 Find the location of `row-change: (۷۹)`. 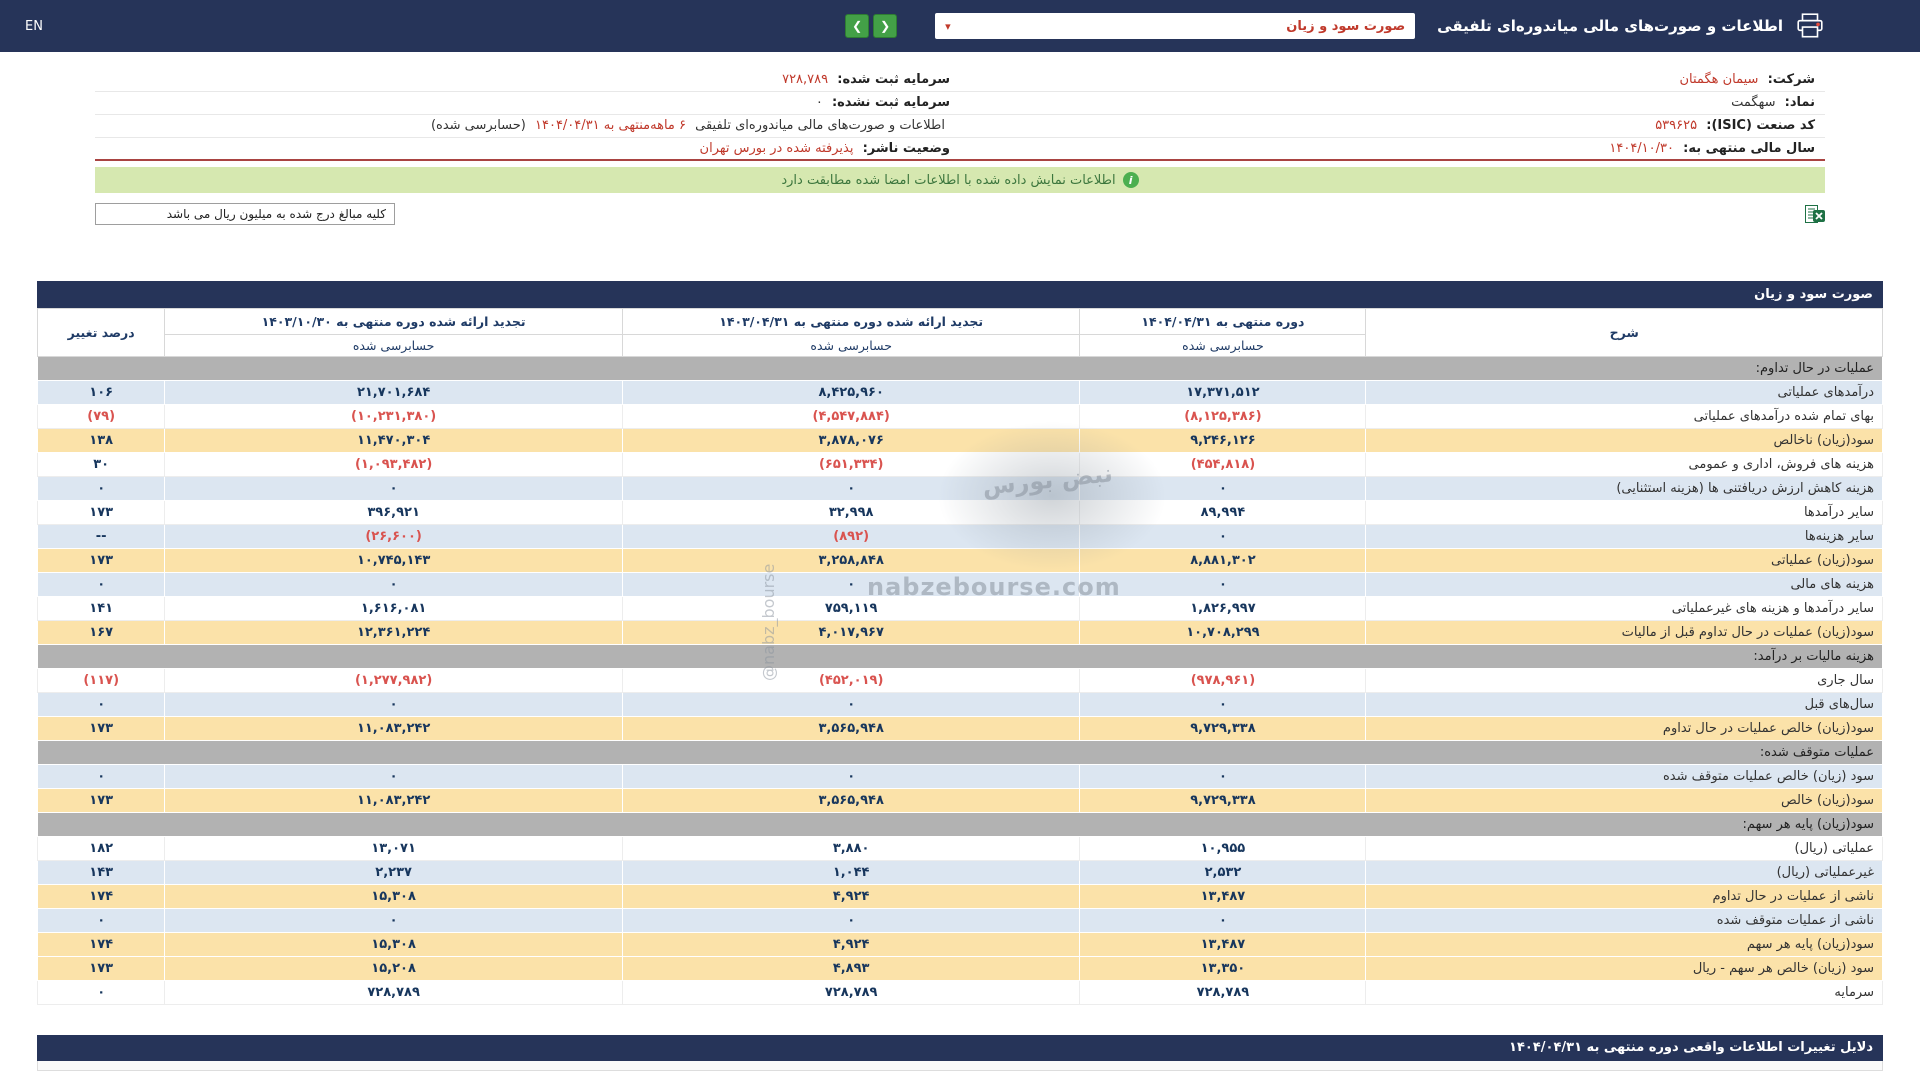

row-change: (۷۹) is located at coordinates (101, 416).